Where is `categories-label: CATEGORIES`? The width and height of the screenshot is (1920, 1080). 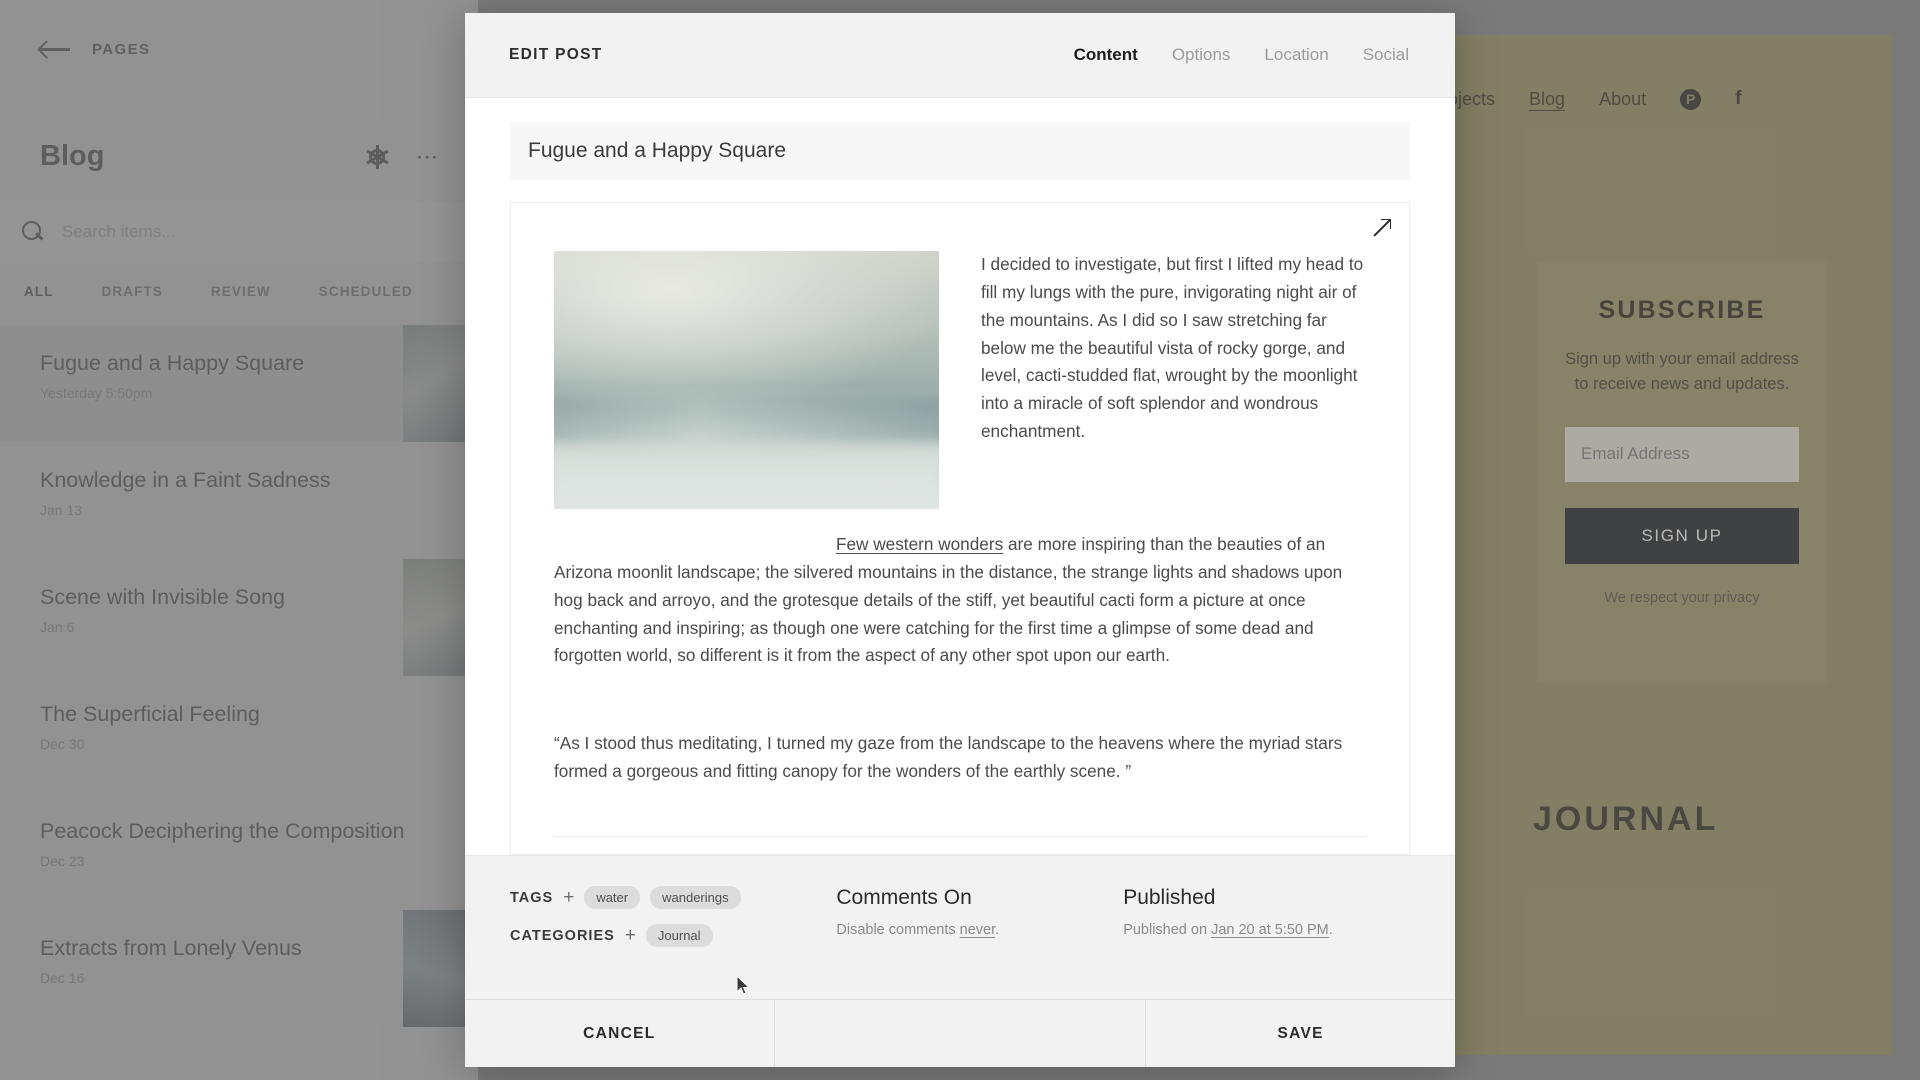 categories-label: CATEGORIES is located at coordinates (562, 935).